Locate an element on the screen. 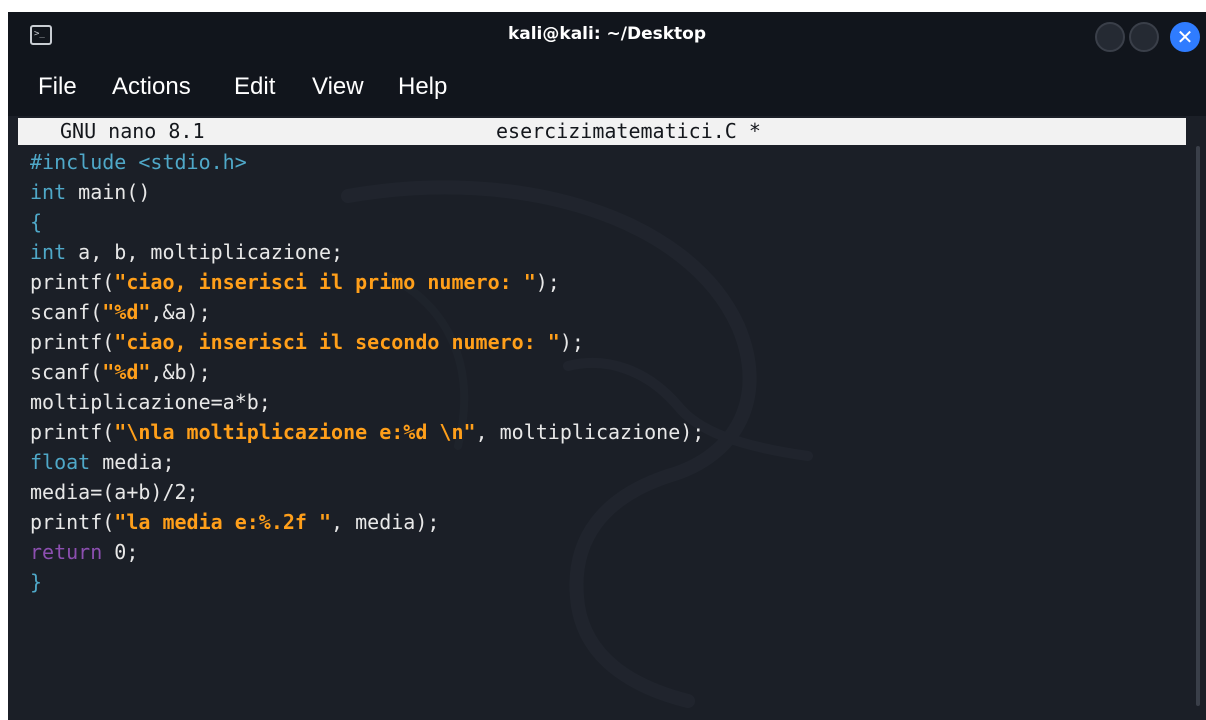  code-token: media; is located at coordinates (132, 462).